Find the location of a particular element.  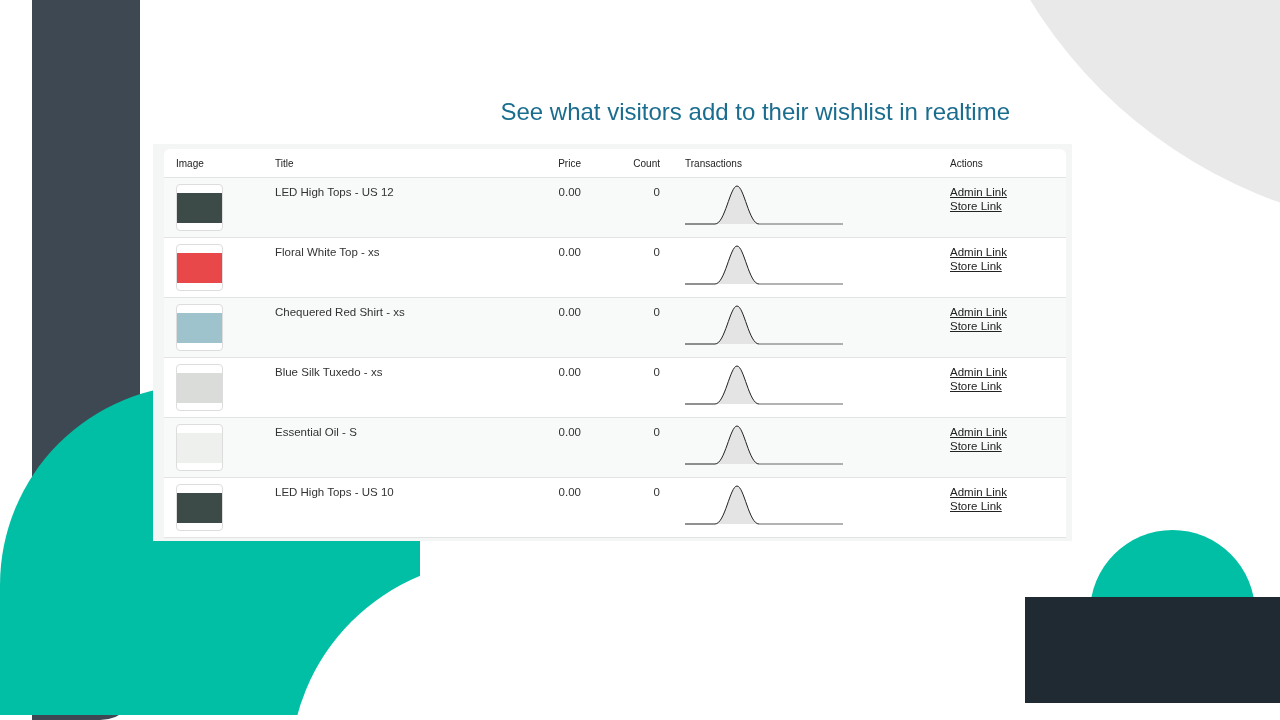

product-title: Essential Oil - S is located at coordinates (316, 432).